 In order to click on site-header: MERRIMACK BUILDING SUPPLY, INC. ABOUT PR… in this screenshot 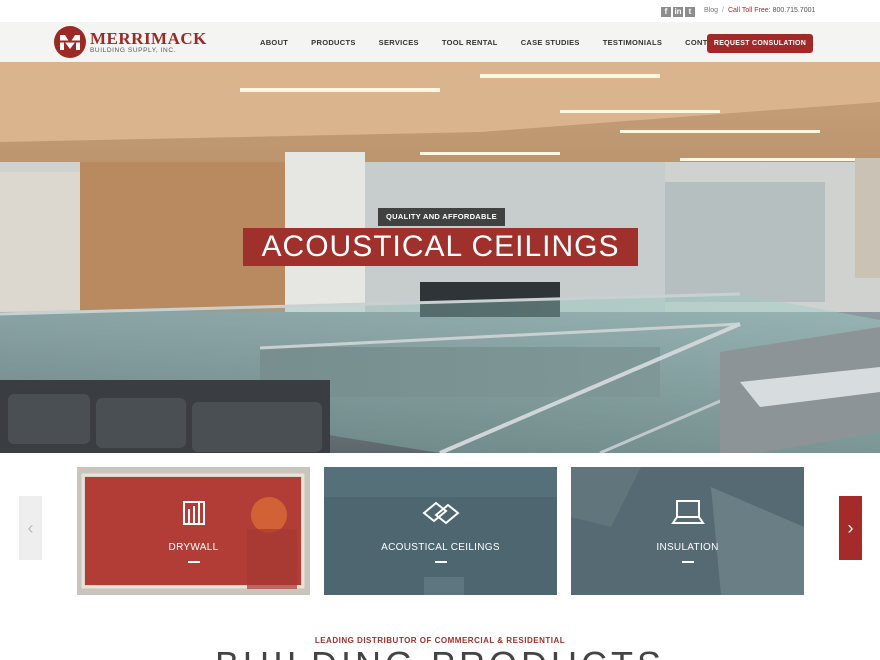, I will do `click(440, 42)`.